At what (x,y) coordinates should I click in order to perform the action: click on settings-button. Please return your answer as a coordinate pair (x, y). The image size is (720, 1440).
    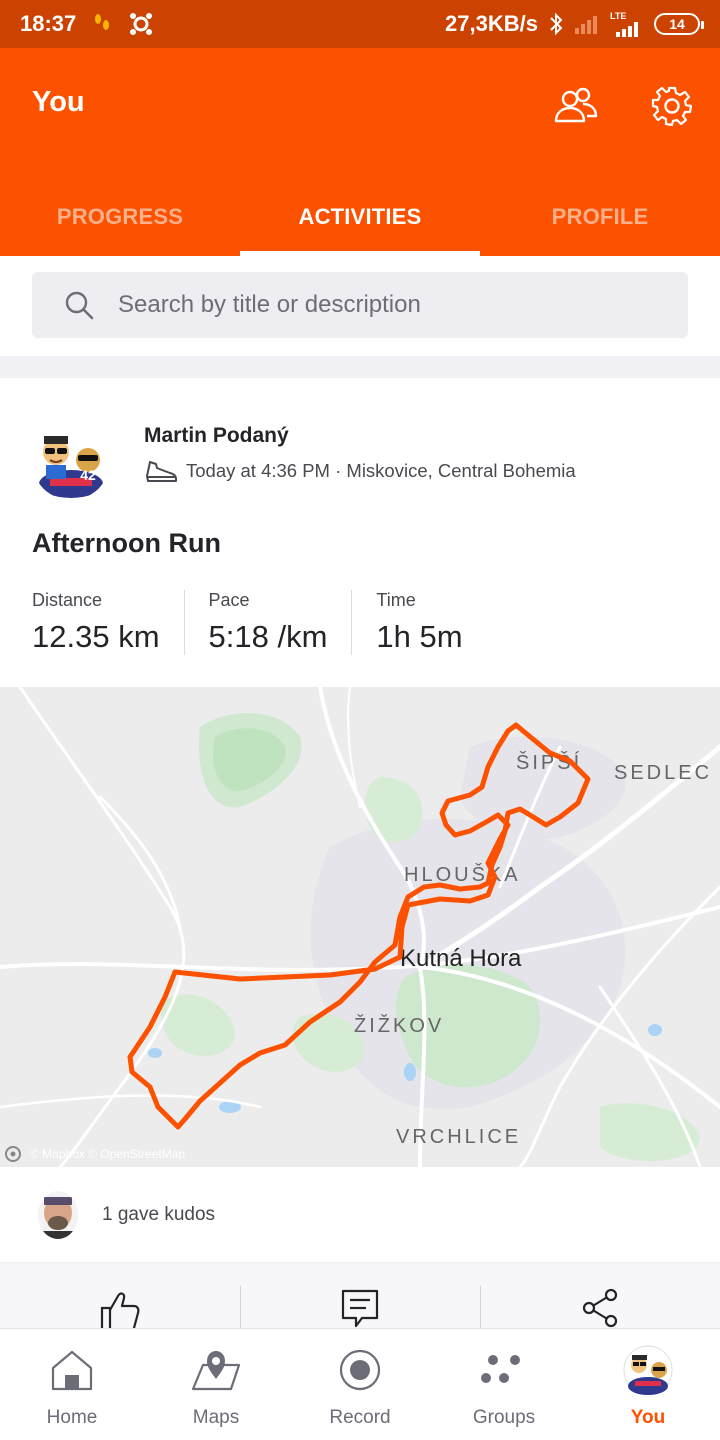
    Looking at the image, I should click on (672, 106).